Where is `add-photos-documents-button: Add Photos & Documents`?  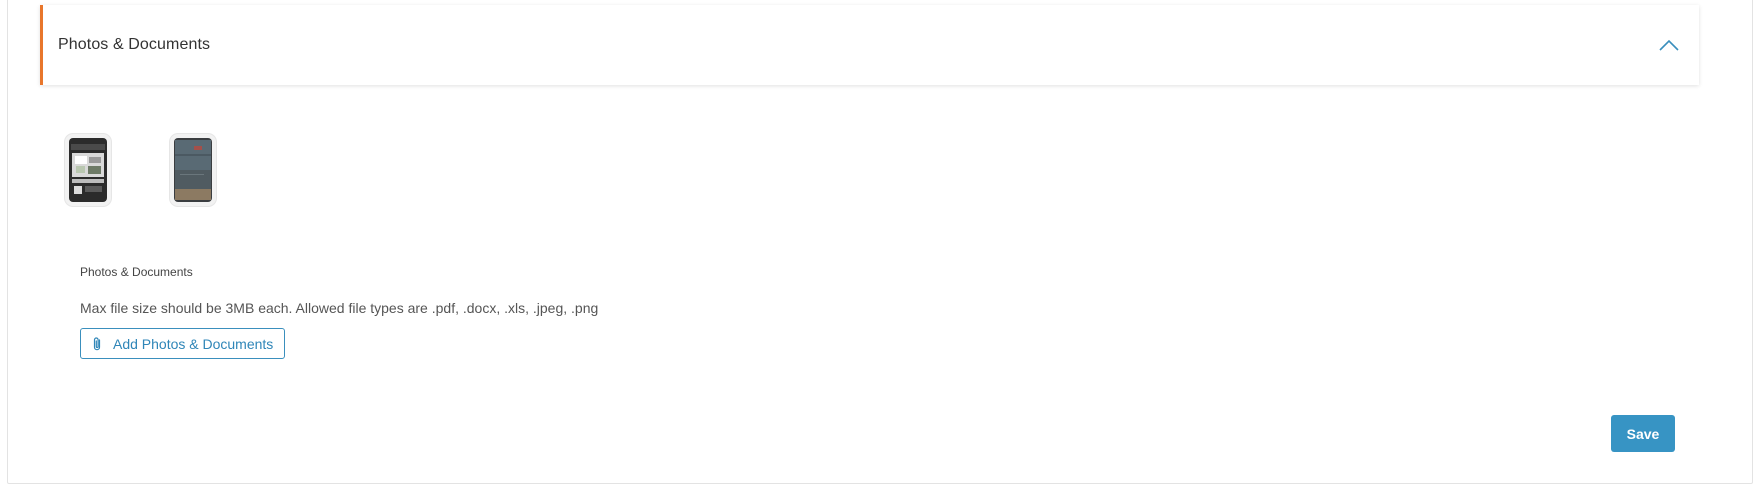 add-photos-documents-button: Add Photos & Documents is located at coordinates (183, 343).